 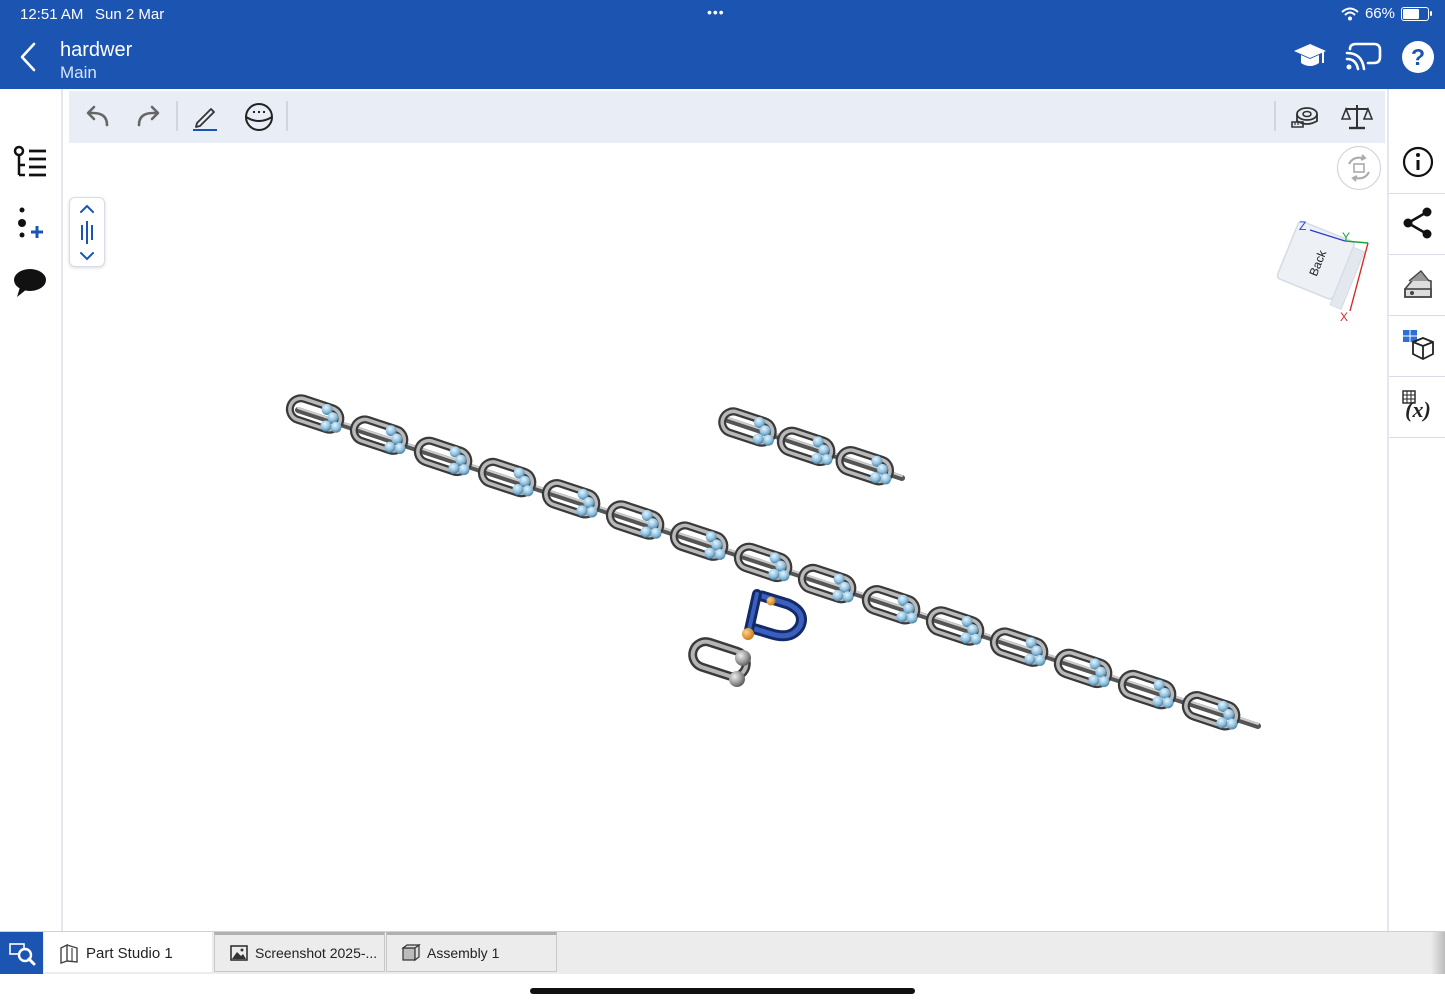 I want to click on battery-percent: 66%, so click(x=1379, y=13).